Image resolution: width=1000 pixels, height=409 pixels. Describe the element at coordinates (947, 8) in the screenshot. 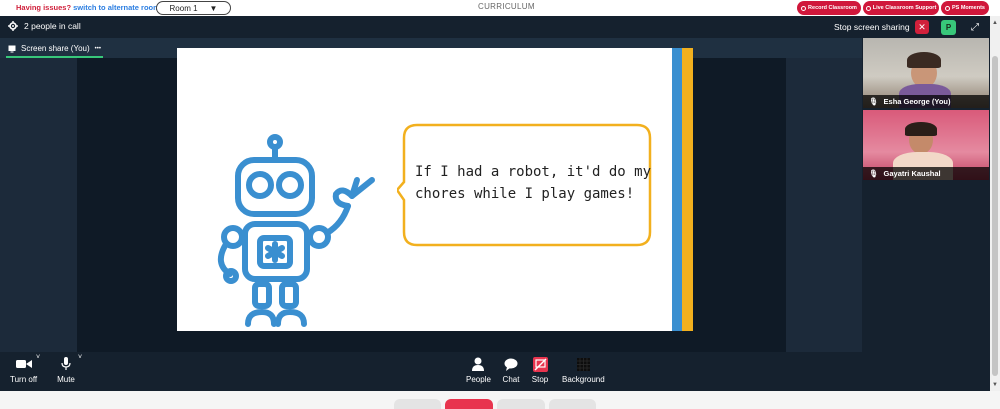

I see `moments-icon` at that location.